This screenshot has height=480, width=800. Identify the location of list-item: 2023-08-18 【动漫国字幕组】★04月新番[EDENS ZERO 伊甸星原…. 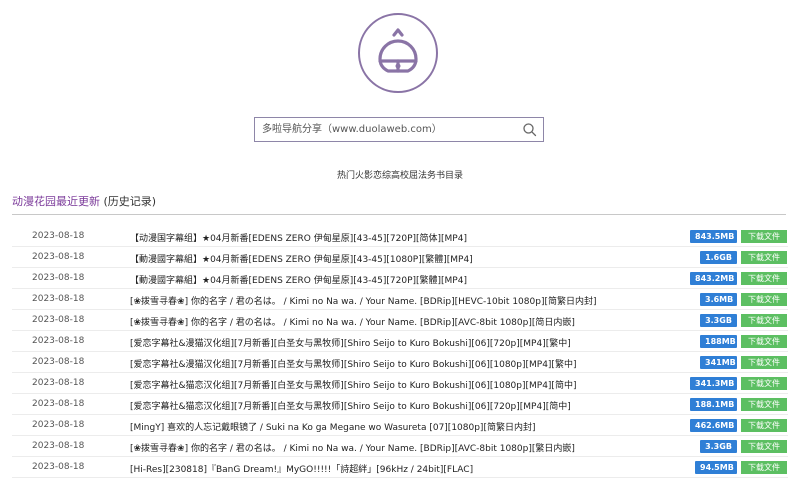
(400, 236).